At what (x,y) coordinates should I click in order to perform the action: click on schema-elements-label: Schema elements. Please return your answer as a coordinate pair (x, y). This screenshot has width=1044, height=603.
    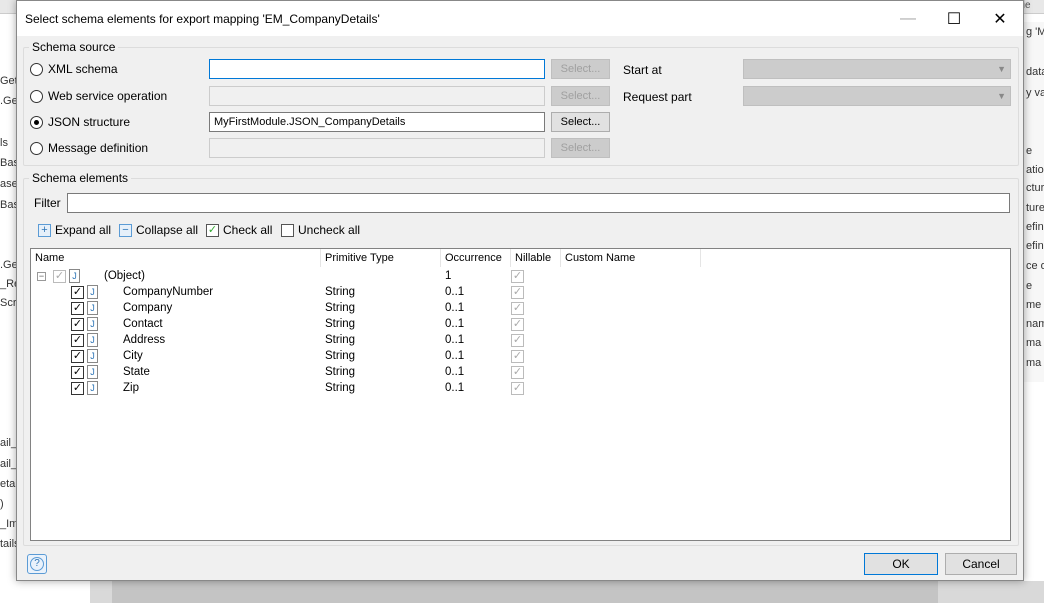
    Looking at the image, I should click on (80, 178).